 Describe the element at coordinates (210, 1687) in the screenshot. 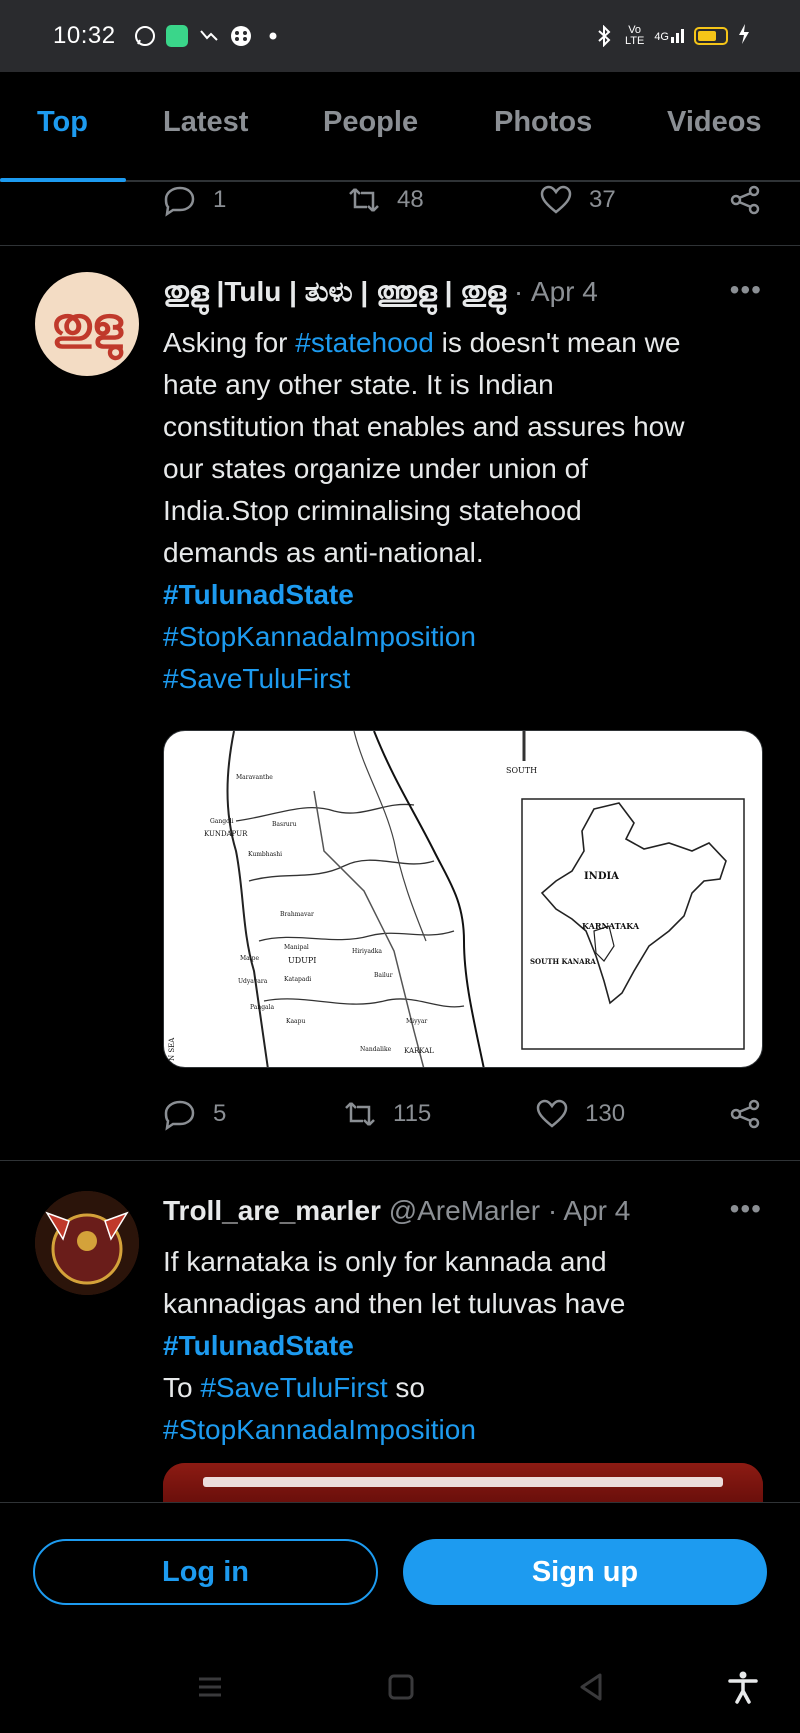

I see `recent-apps-icon` at that location.